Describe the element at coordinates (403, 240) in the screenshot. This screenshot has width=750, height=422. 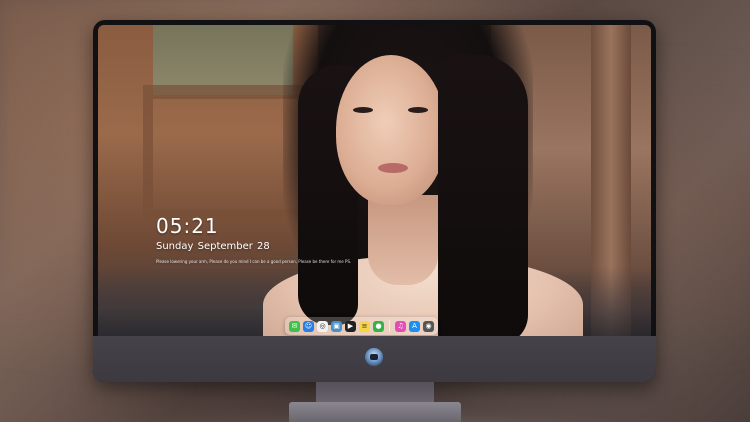
I see `wallpaper-neck` at that location.